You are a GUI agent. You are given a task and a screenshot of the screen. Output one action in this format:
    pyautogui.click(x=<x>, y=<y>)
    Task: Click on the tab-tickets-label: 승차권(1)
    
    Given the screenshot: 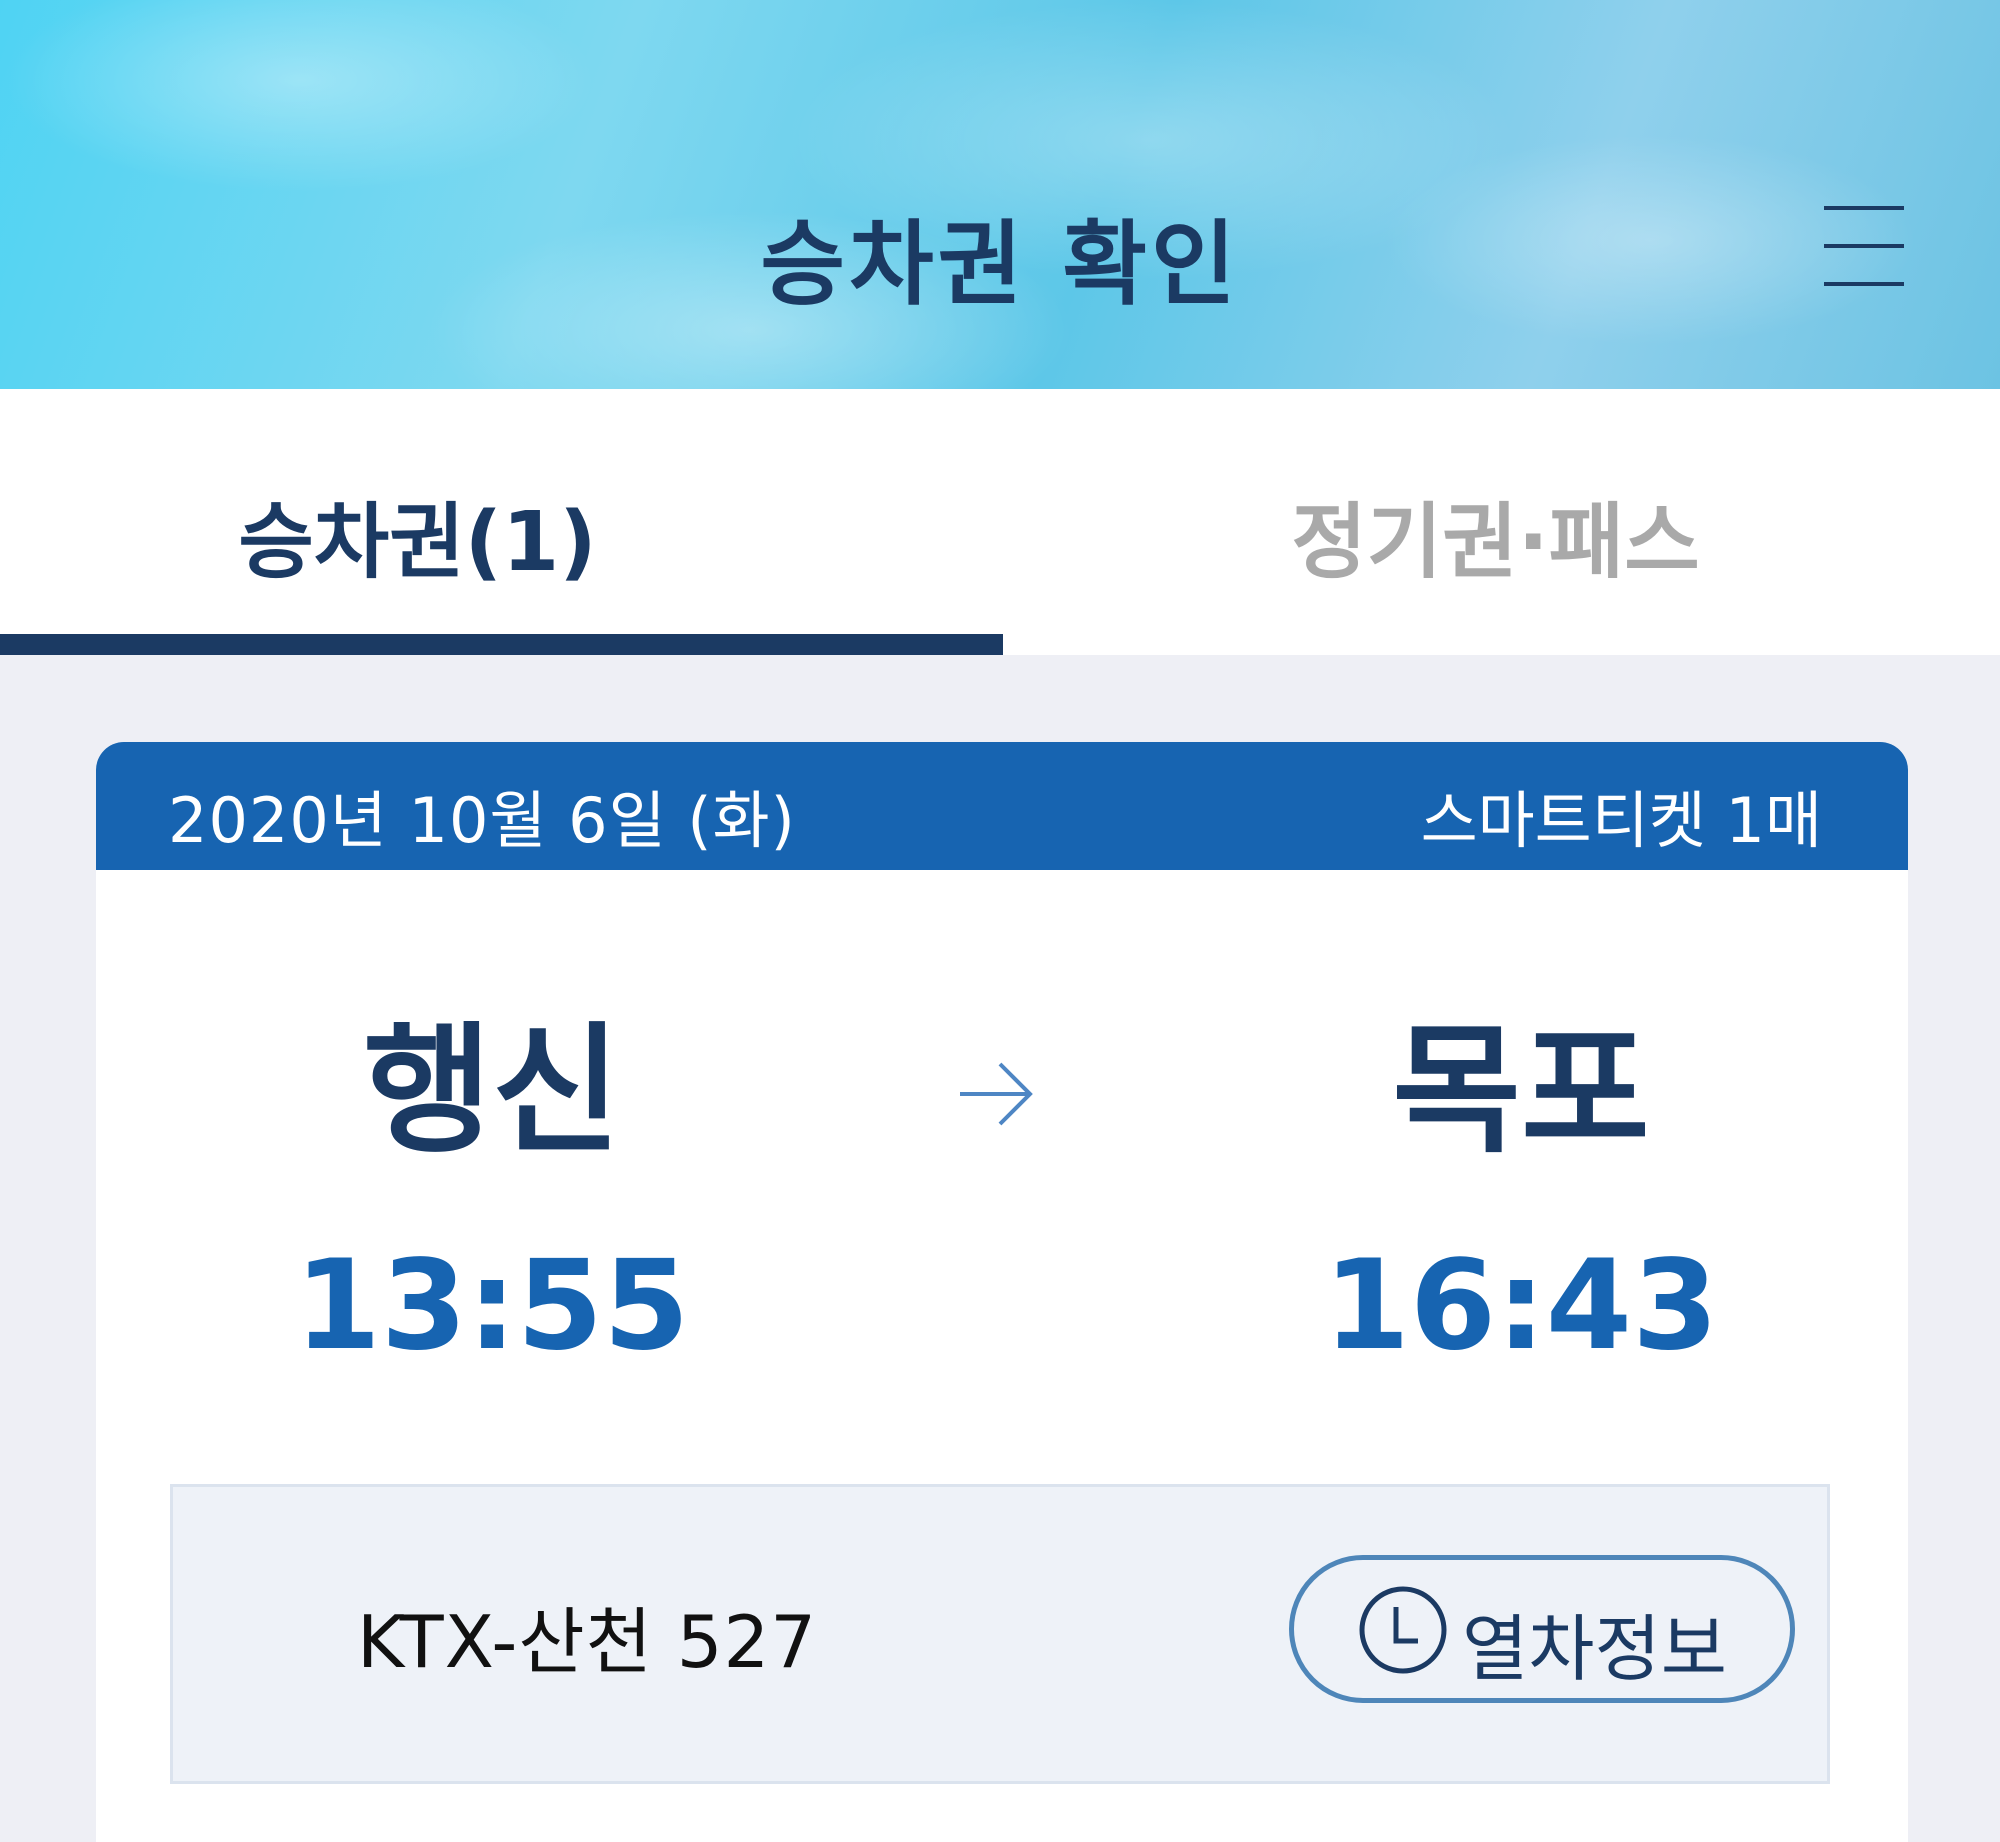 What is the action you would take?
    pyautogui.click(x=417, y=542)
    